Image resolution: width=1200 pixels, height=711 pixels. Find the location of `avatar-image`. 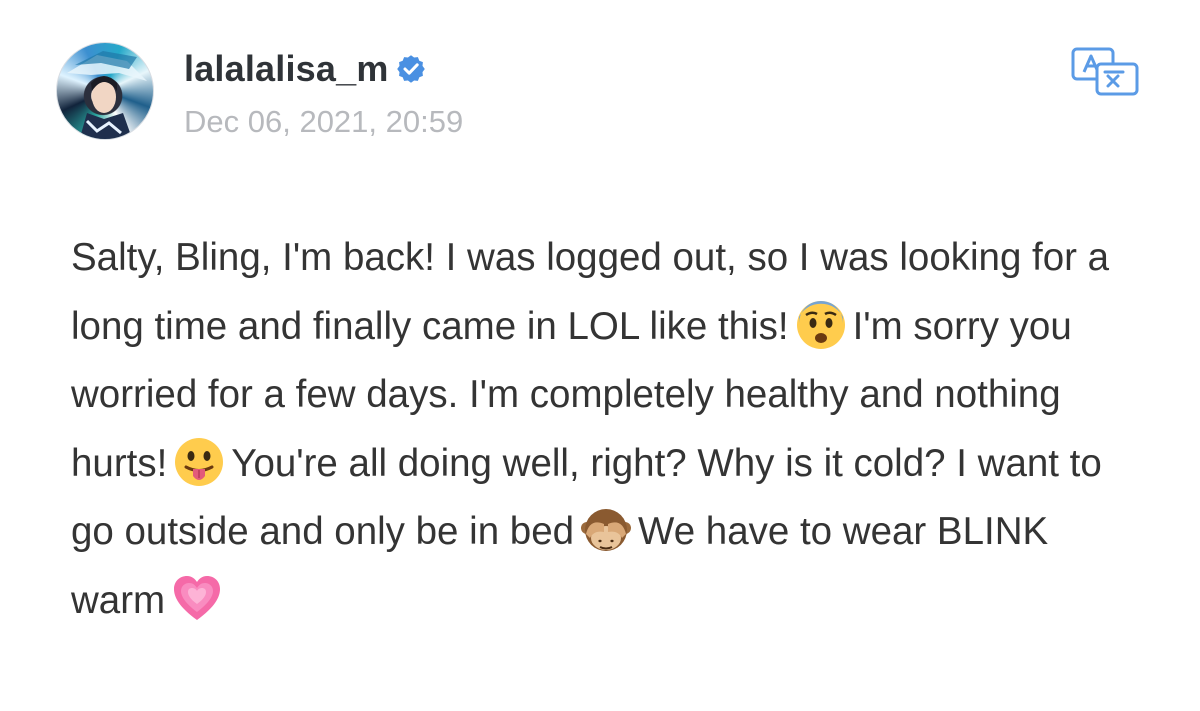

avatar-image is located at coordinates (107, 95).